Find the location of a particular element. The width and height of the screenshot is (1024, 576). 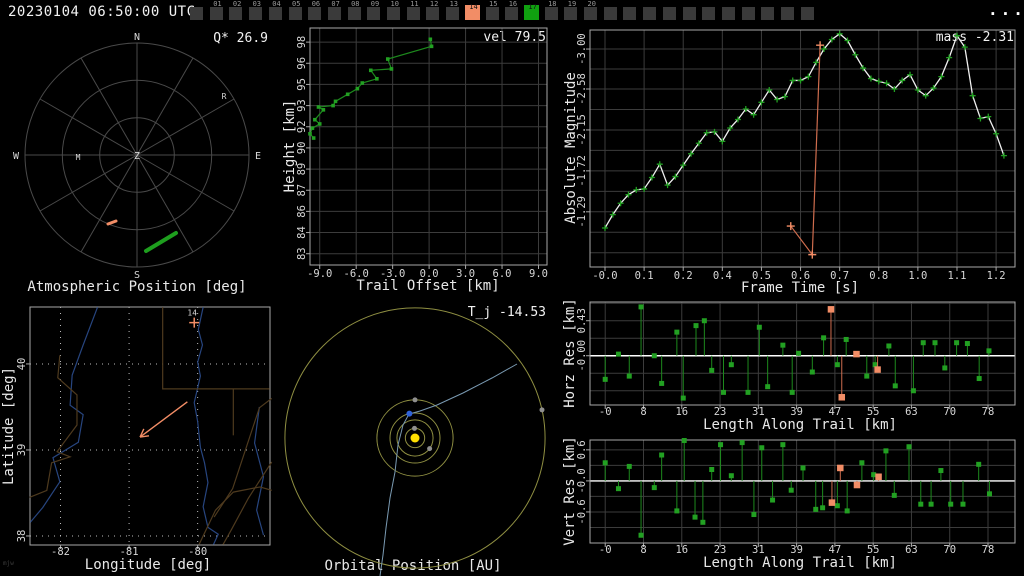

frame-number: 01 is located at coordinates (217, 4).